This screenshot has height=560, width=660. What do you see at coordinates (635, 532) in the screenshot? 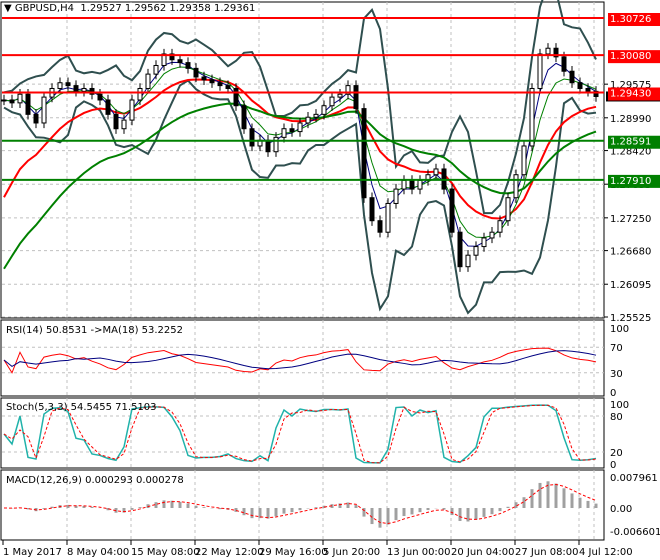
I see `macd-scale-label: -0.006601` at bounding box center [635, 532].